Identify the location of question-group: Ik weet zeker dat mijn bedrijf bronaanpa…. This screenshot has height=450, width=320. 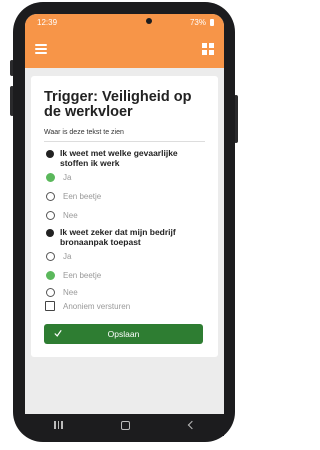
(124, 263).